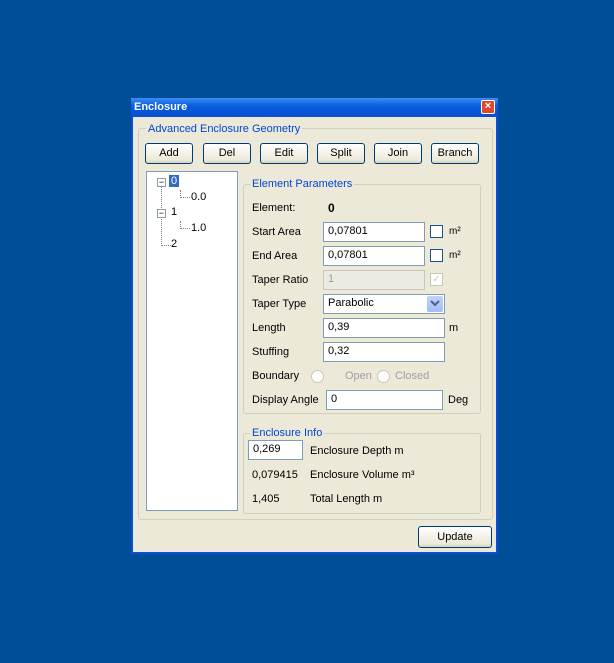 This screenshot has height=663, width=614. Describe the element at coordinates (169, 153) in the screenshot. I see `add-button: Add` at that location.